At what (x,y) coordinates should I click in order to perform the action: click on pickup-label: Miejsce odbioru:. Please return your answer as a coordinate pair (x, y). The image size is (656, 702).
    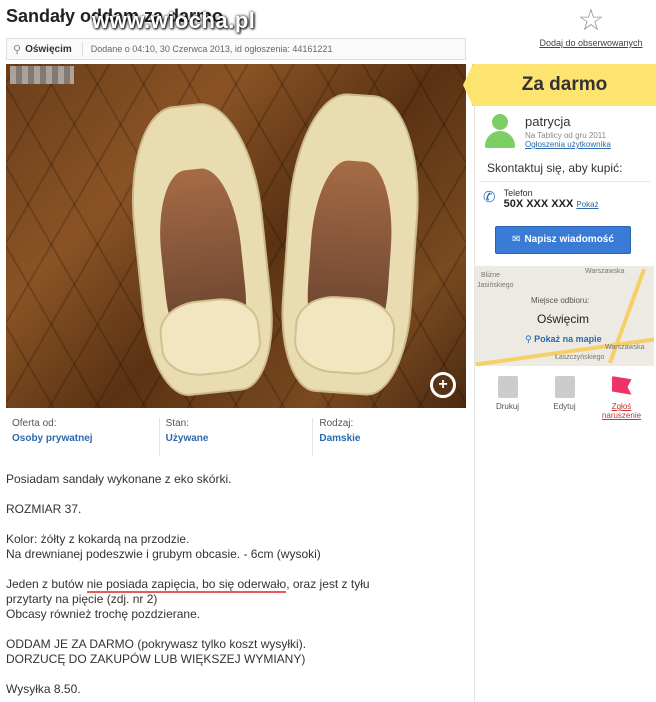
    Looking at the image, I should click on (560, 300).